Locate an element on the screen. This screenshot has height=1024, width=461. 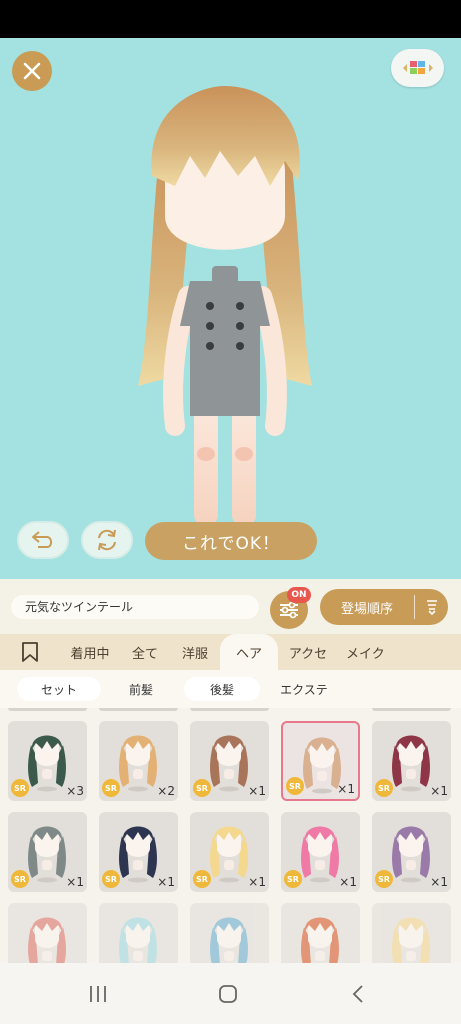
home-icon is located at coordinates (228, 994).